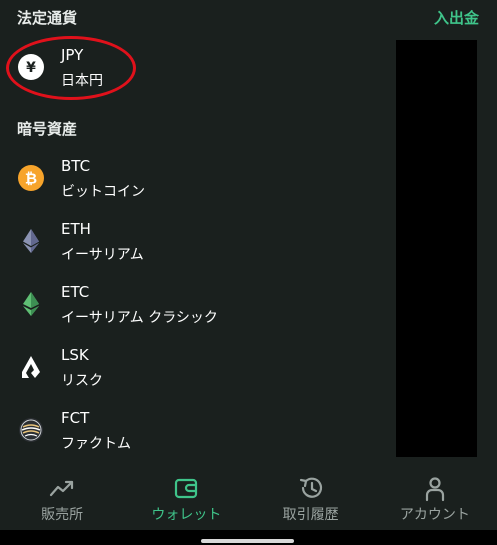 The image size is (497, 545). I want to click on asset-code: ETH, so click(76, 229).